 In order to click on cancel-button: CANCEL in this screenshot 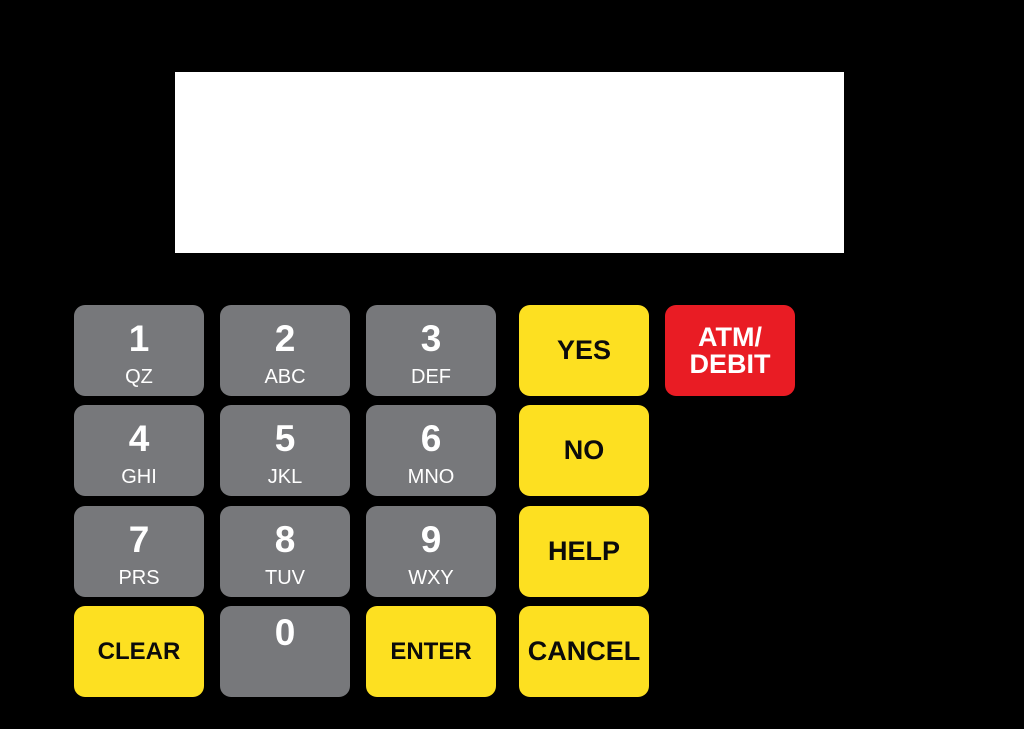, I will do `click(584, 651)`.